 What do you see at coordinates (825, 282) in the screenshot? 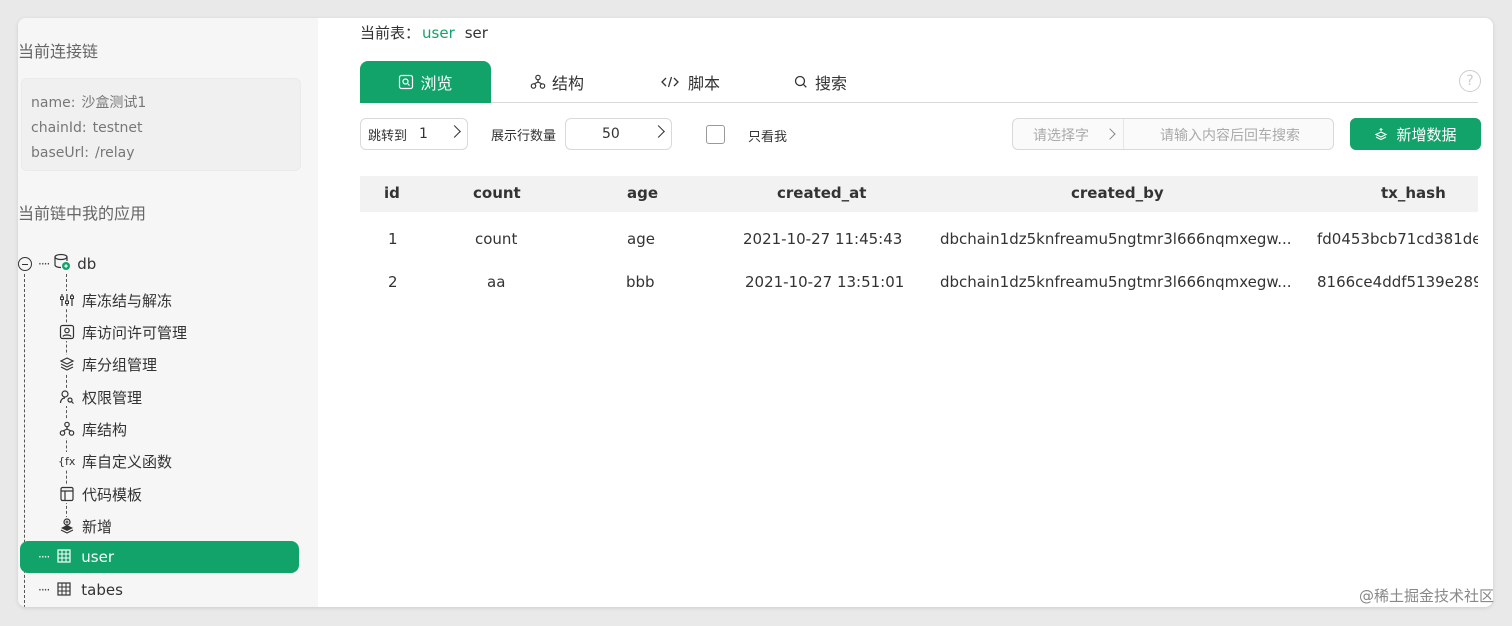
I see `table-cell: 2021-10-27 13:51:01` at bounding box center [825, 282].